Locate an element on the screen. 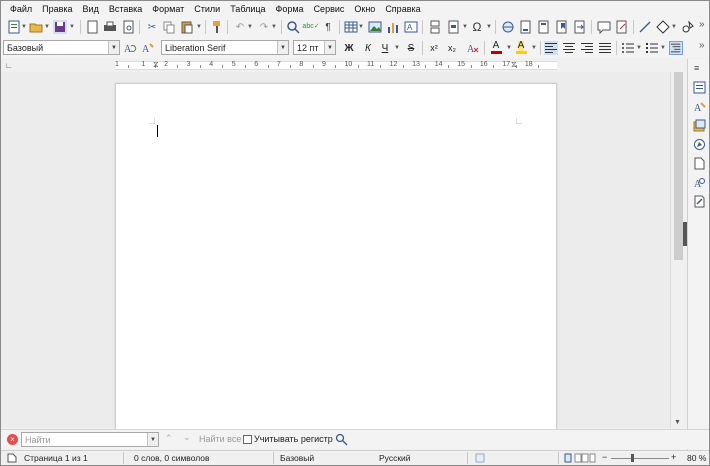  page-style: Базовый is located at coordinates (297, 458).